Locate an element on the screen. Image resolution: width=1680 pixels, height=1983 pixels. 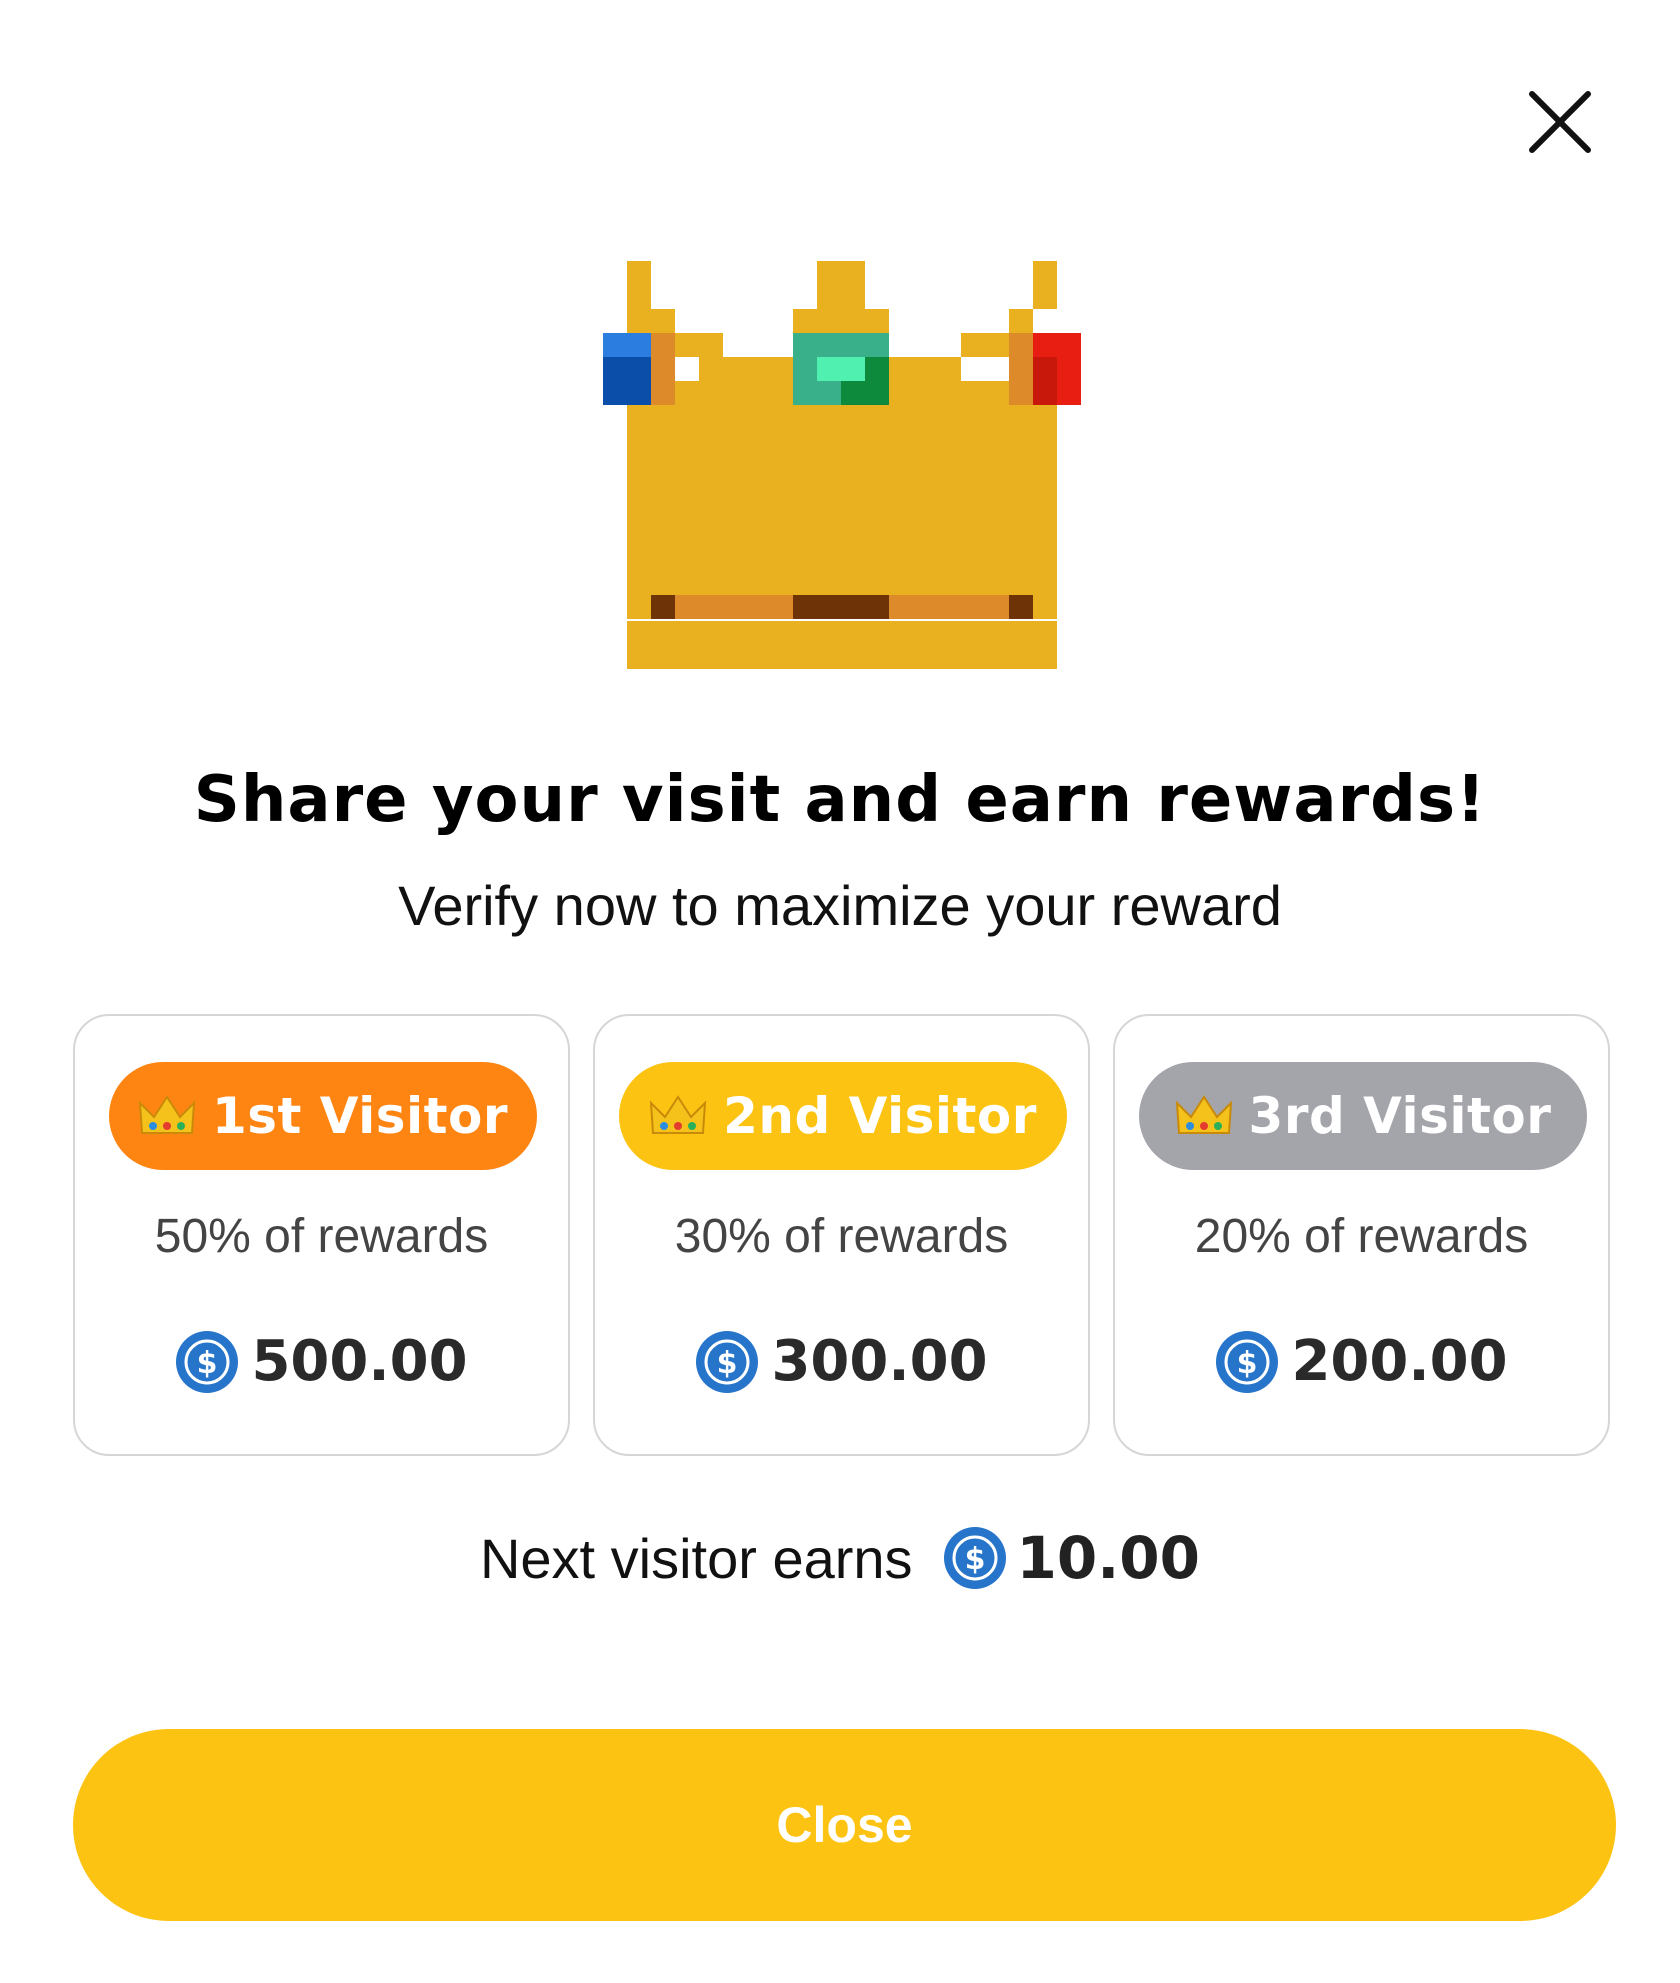
reward-tier-card-1st: 1st Visitor 50% of rewards $ 500.00 is located at coordinates (321, 1235).